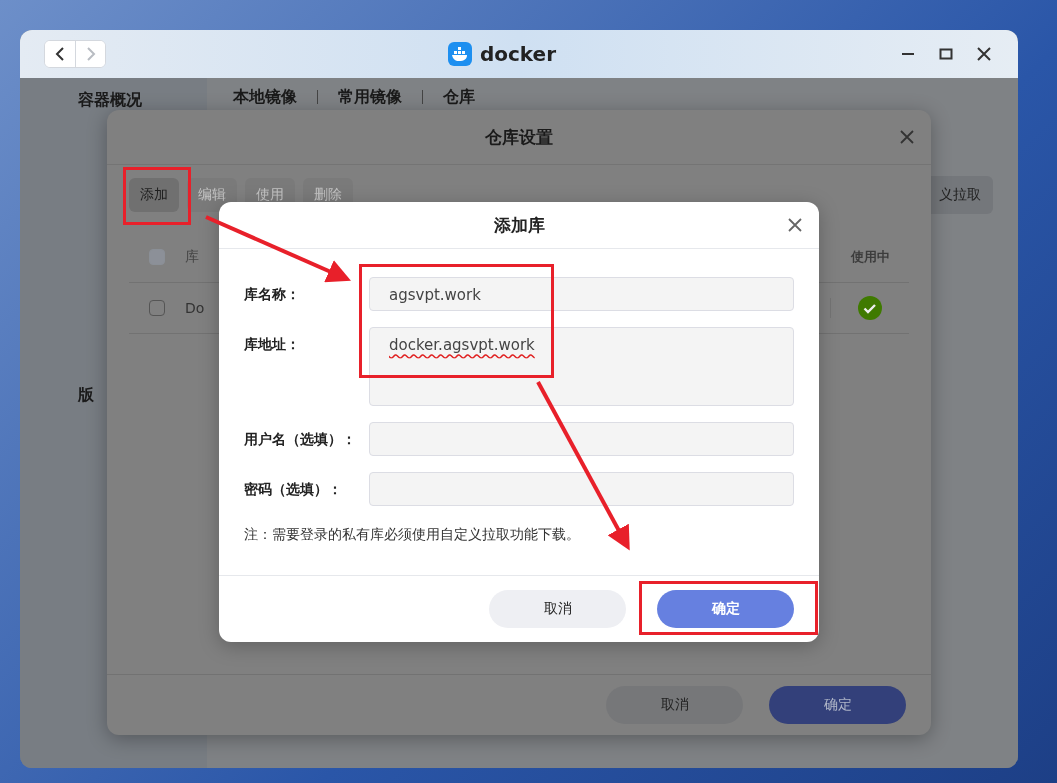 The width and height of the screenshot is (1057, 783). I want to click on chevron-right-icon, so click(90, 54).